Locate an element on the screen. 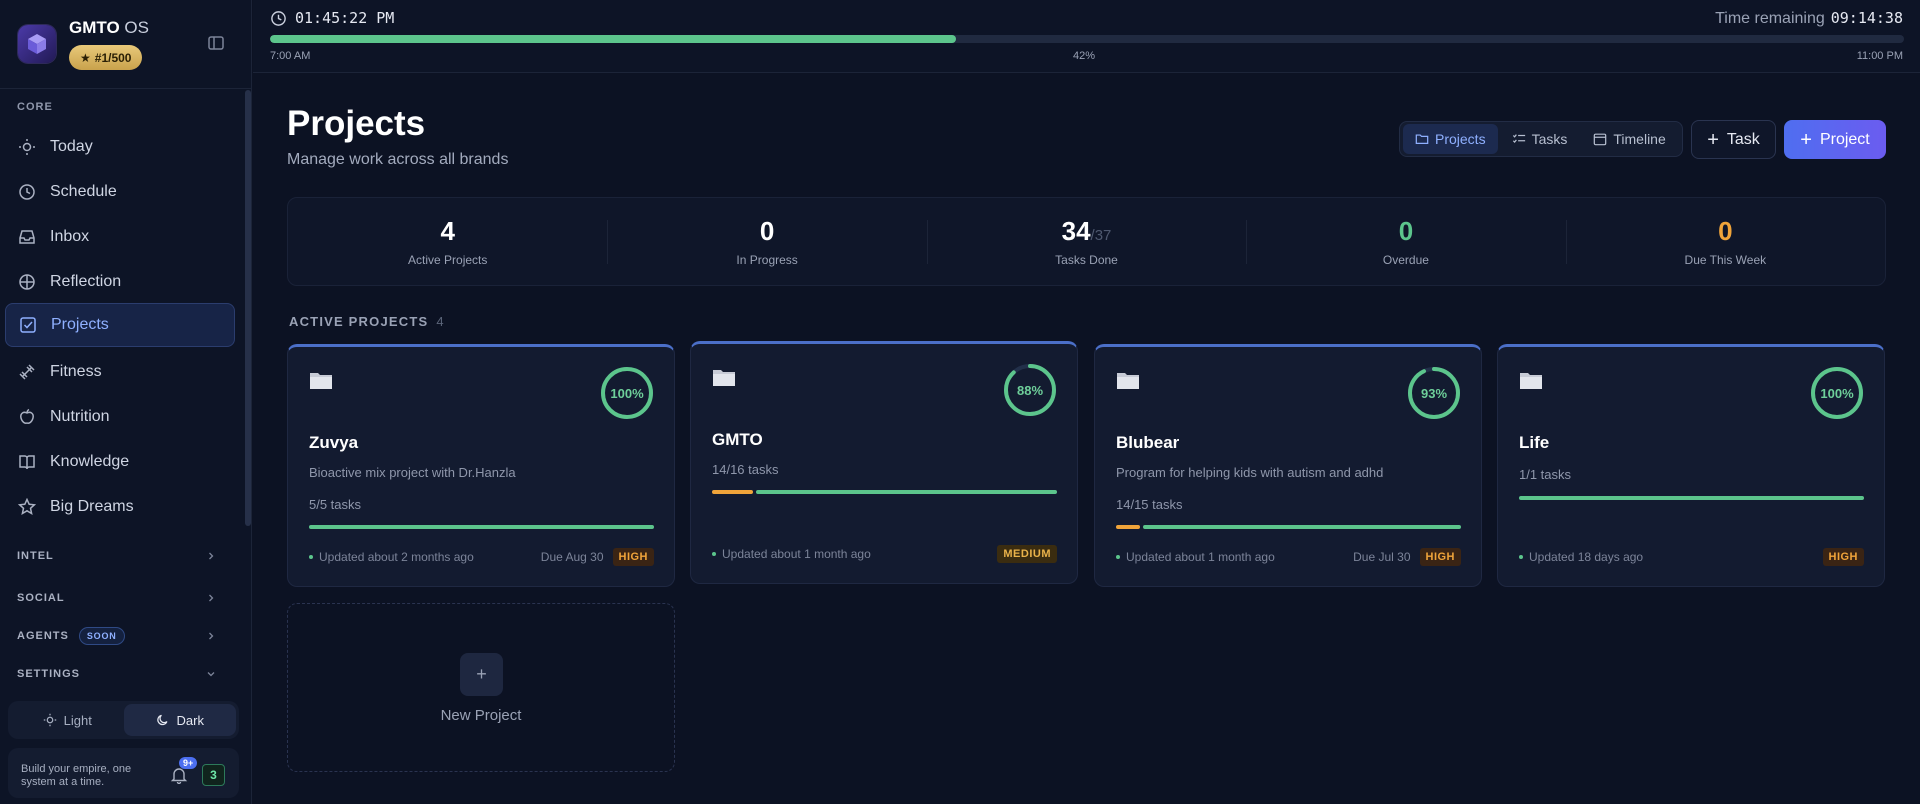 The image size is (1920, 804). page-title: Projects is located at coordinates (356, 123).